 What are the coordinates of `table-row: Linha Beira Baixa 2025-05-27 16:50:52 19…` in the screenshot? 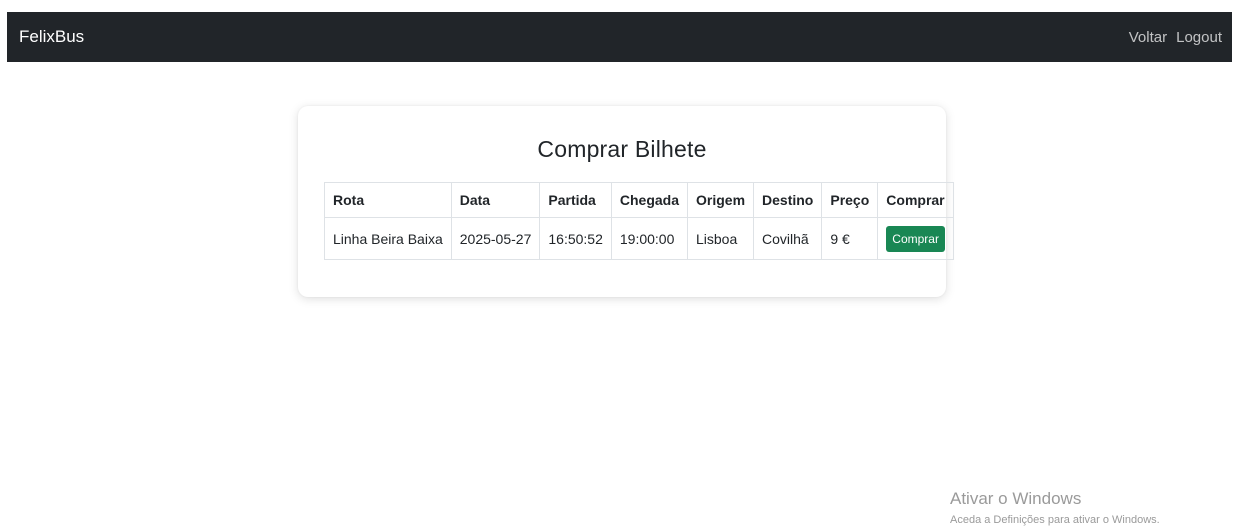 It's located at (639, 238).